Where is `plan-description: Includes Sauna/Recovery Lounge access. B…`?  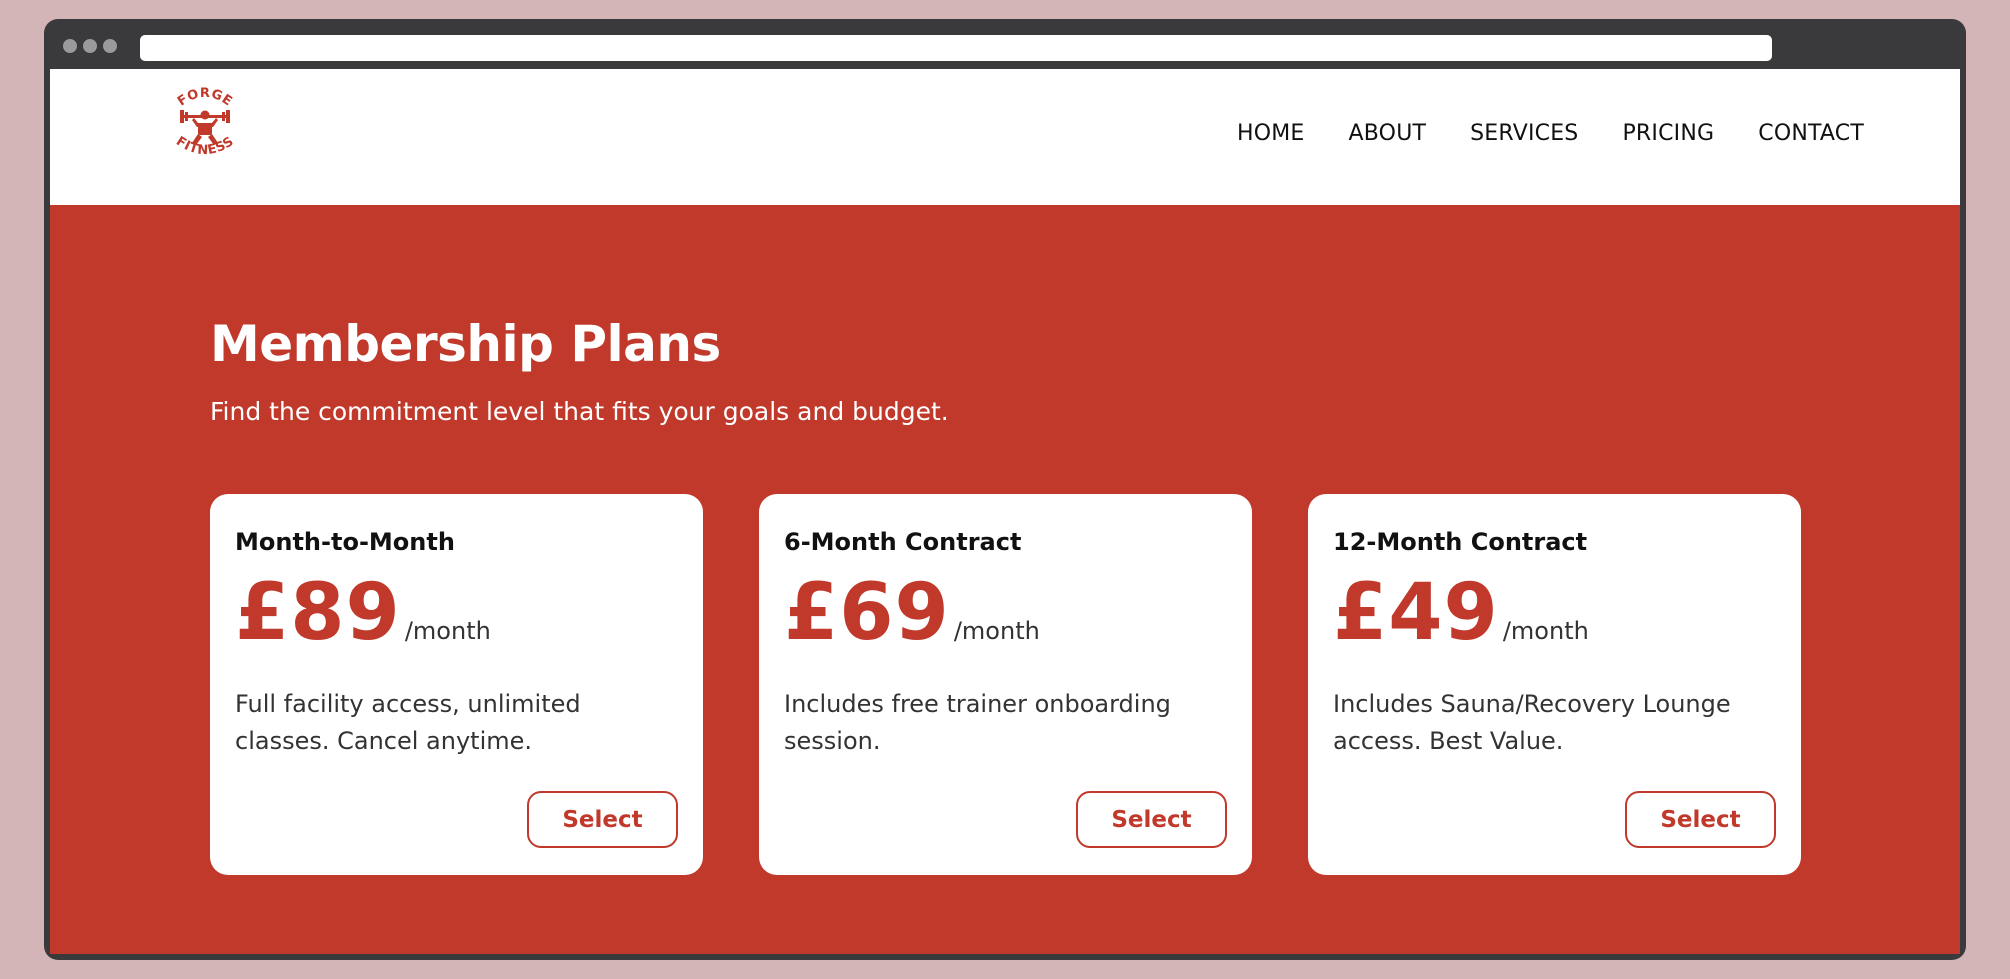
plan-description: Includes Sauna/Recovery Lounge access. B… is located at coordinates (1532, 722).